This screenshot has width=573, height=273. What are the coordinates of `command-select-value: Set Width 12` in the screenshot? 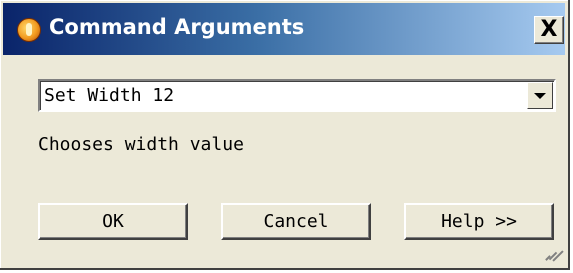 It's located at (109, 95).